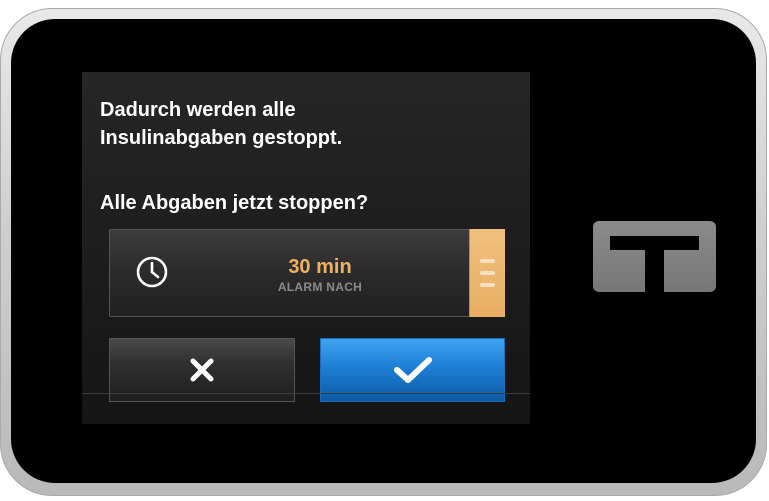  Describe the element at coordinates (152, 272) in the screenshot. I see `clock-icon` at that location.